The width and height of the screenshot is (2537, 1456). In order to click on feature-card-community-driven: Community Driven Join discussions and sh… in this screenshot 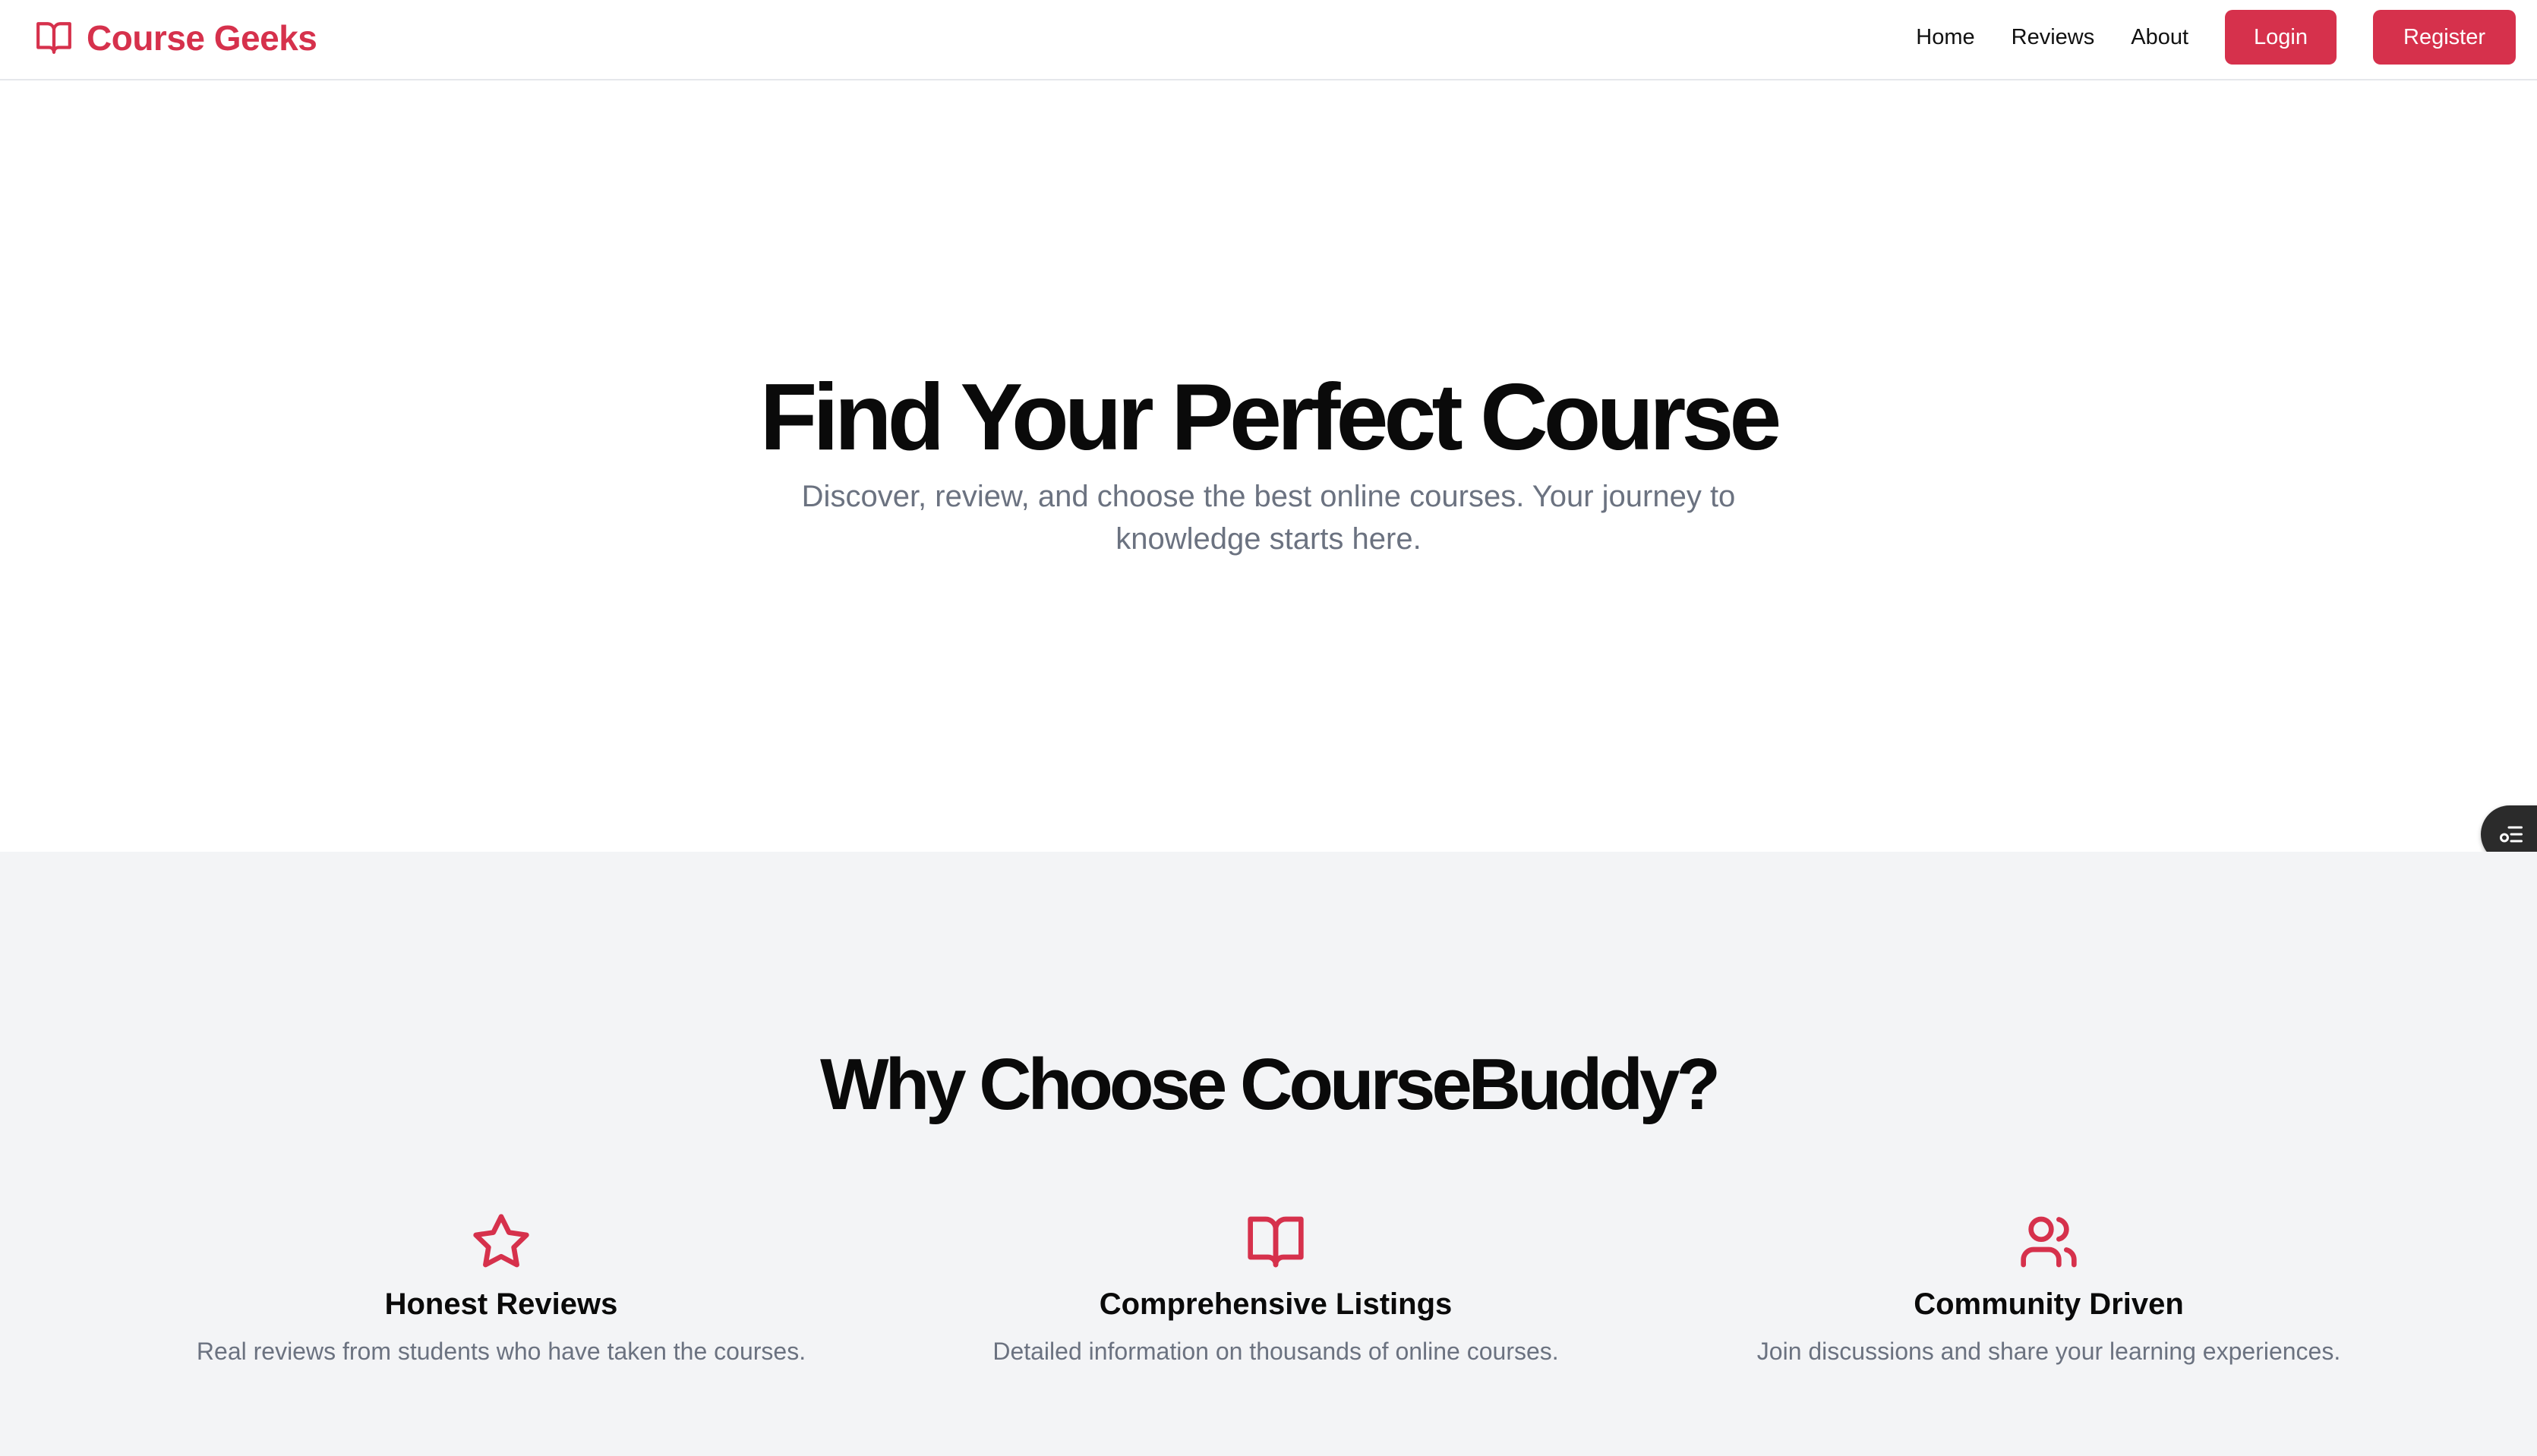, I will do `click(2048, 1290)`.